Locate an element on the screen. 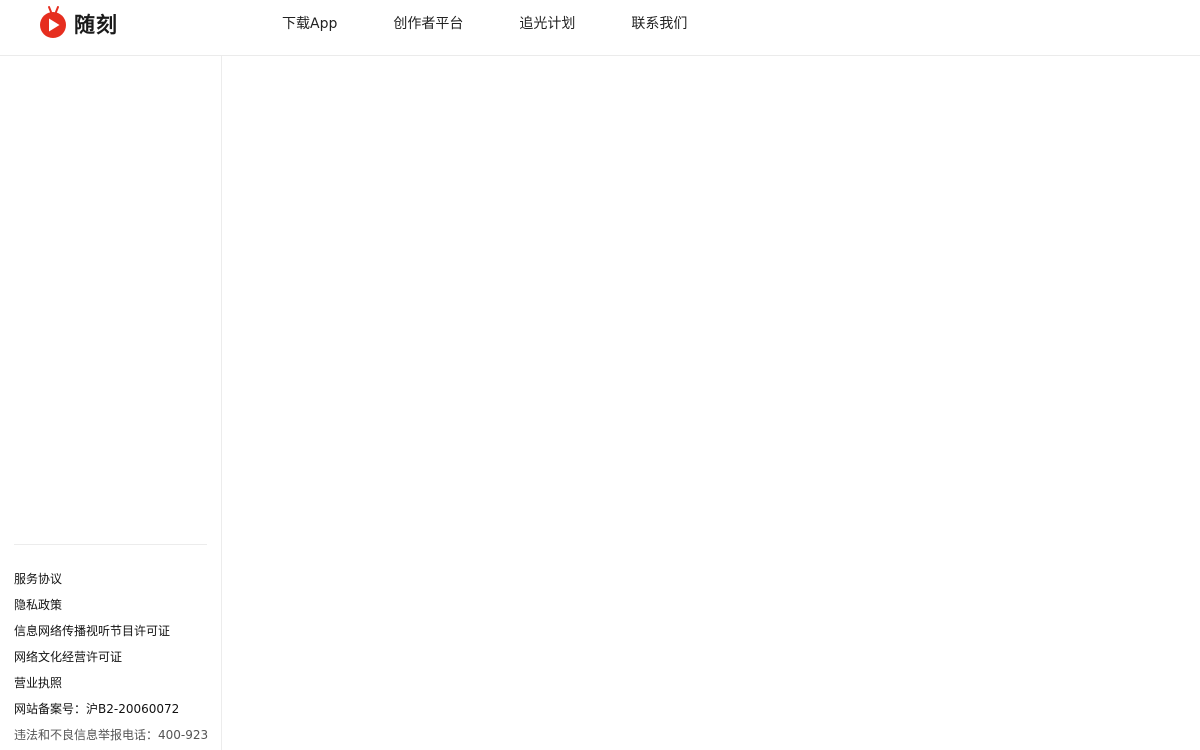 The width and height of the screenshot is (1200, 750). privacy-policy-link: 隐私政策 is located at coordinates (112, 605).